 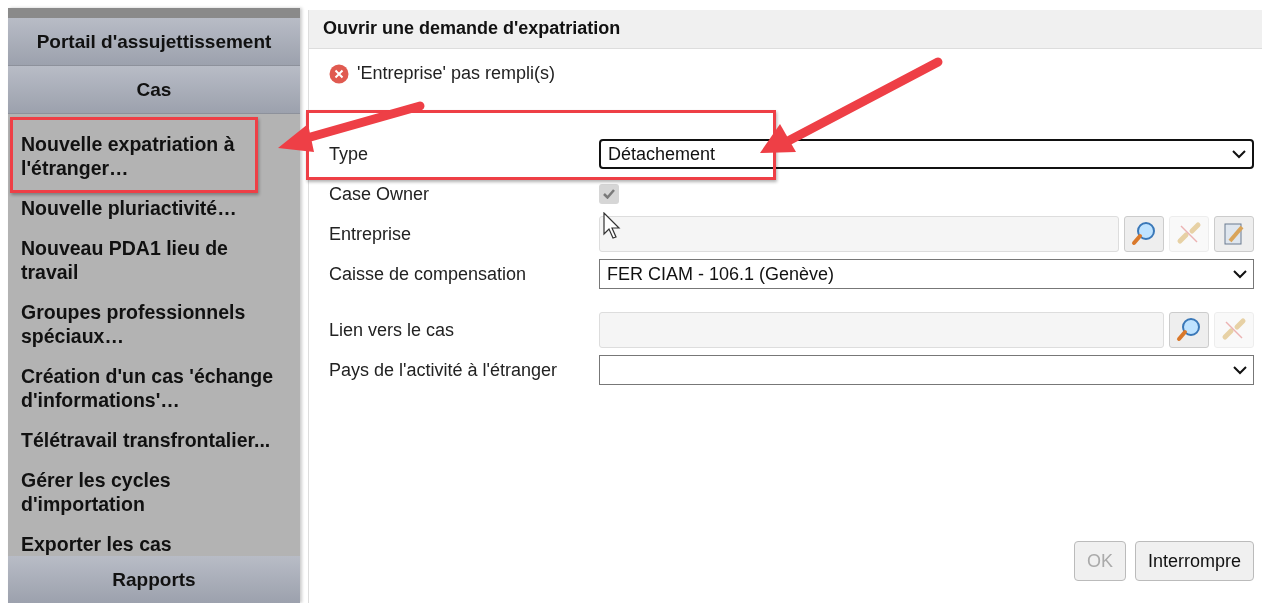 What do you see at coordinates (154, 579) in the screenshot?
I see `section-header: Rapports` at bounding box center [154, 579].